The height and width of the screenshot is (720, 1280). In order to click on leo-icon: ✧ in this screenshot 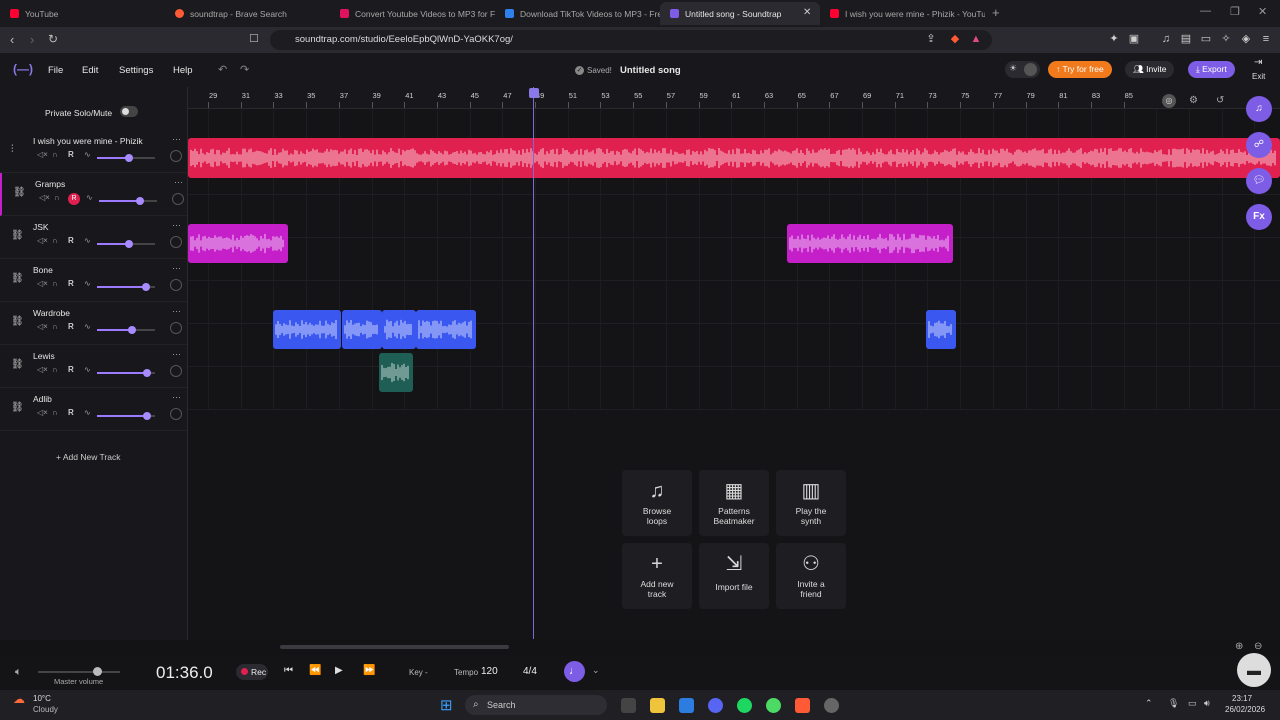, I will do `click(1226, 39)`.